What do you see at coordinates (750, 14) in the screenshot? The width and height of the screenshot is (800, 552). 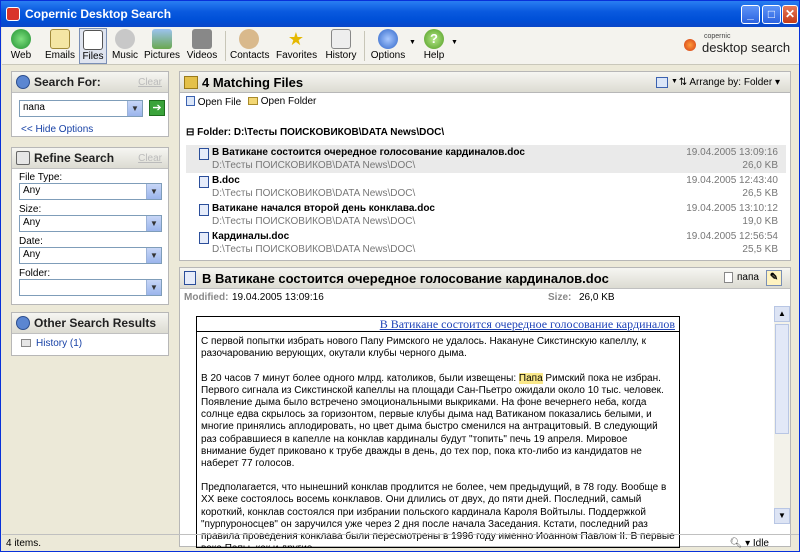 I see `minimize-button: _` at bounding box center [750, 14].